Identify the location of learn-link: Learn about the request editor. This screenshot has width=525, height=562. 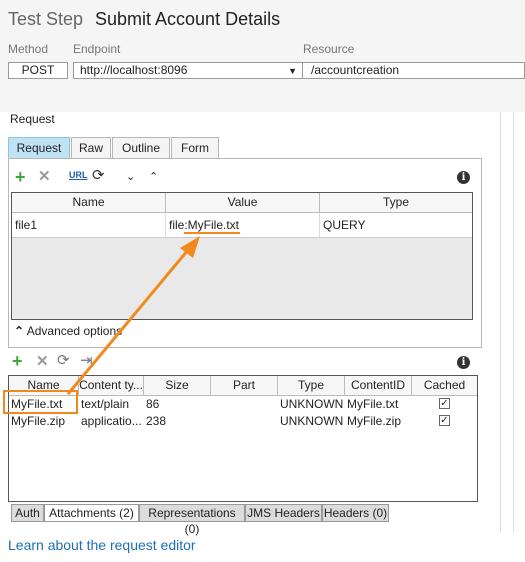
(102, 545).